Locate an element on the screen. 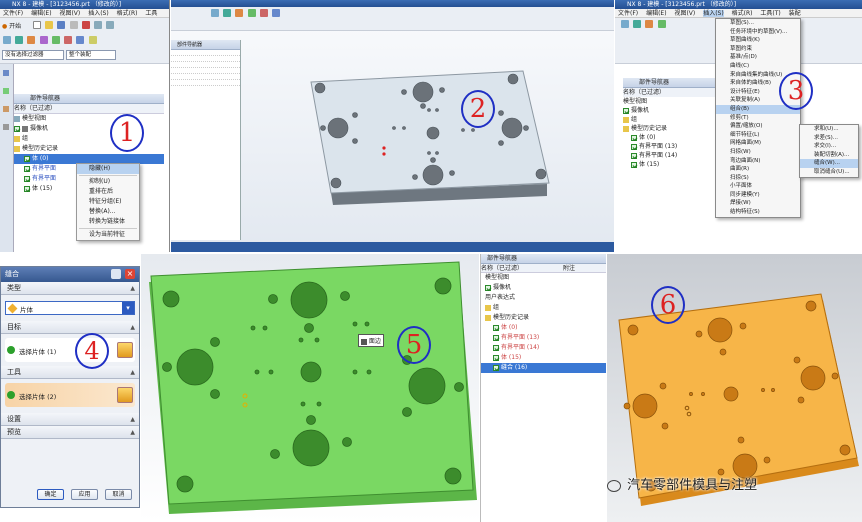 The height and width of the screenshot is (522, 862). insert-item-datum: 基准/点(D) is located at coordinates (758, 57).